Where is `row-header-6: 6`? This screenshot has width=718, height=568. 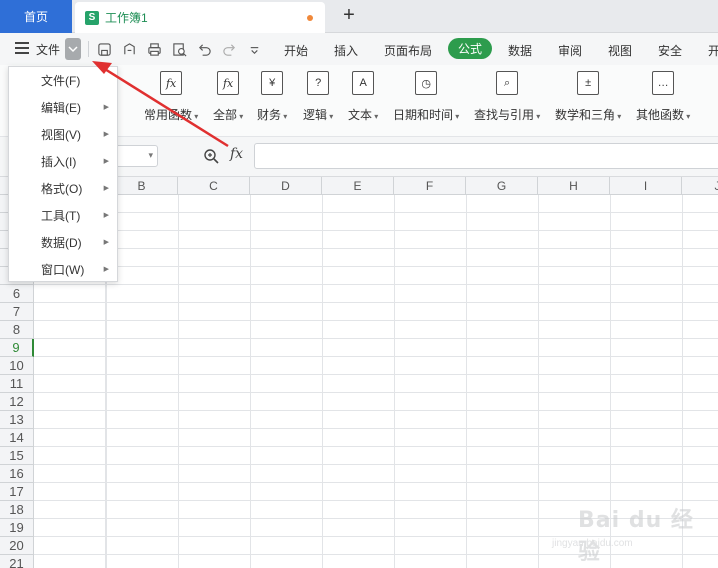 row-header-6: 6 is located at coordinates (17, 294).